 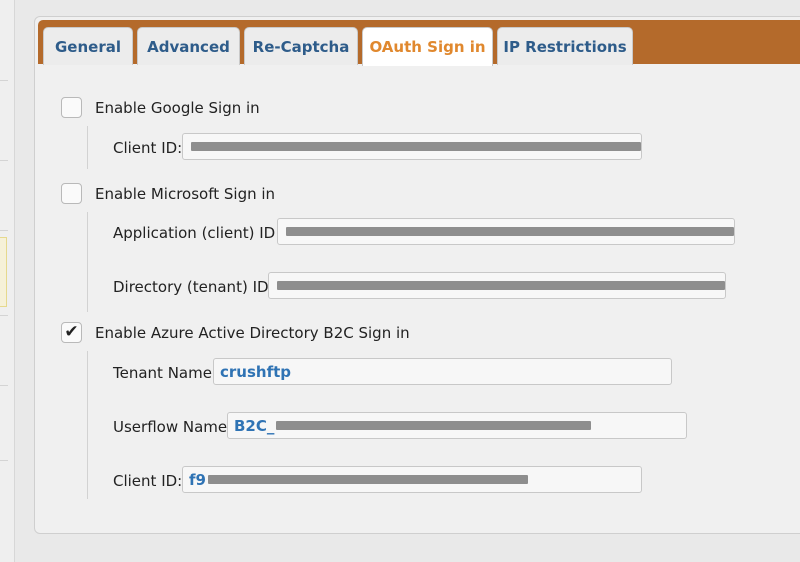 I want to click on azure-userflow-name-field: B2C_, so click(x=457, y=425).